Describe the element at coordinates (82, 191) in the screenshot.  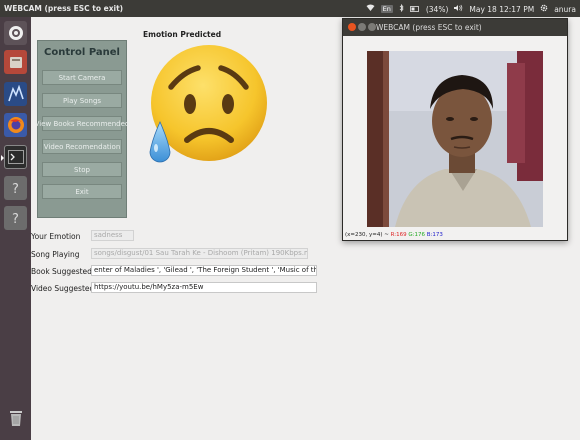
I see `exit-button: Exit` at that location.